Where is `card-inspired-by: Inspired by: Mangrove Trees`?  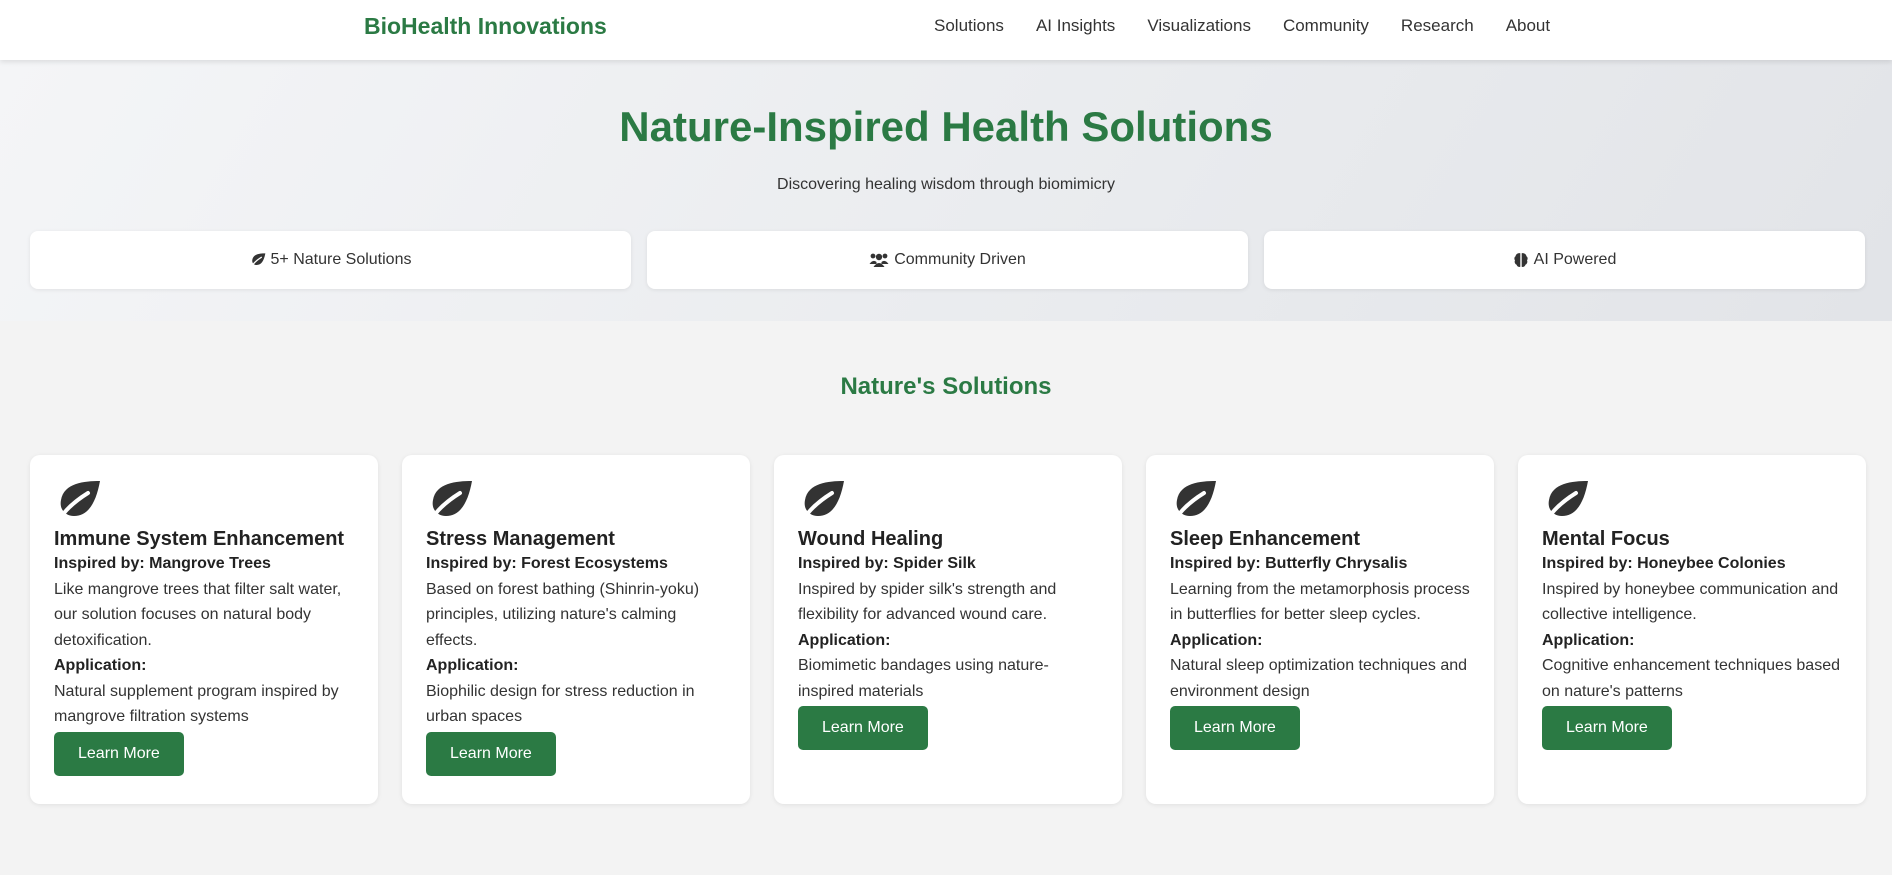 card-inspired-by: Inspired by: Mangrove Trees is located at coordinates (162, 563).